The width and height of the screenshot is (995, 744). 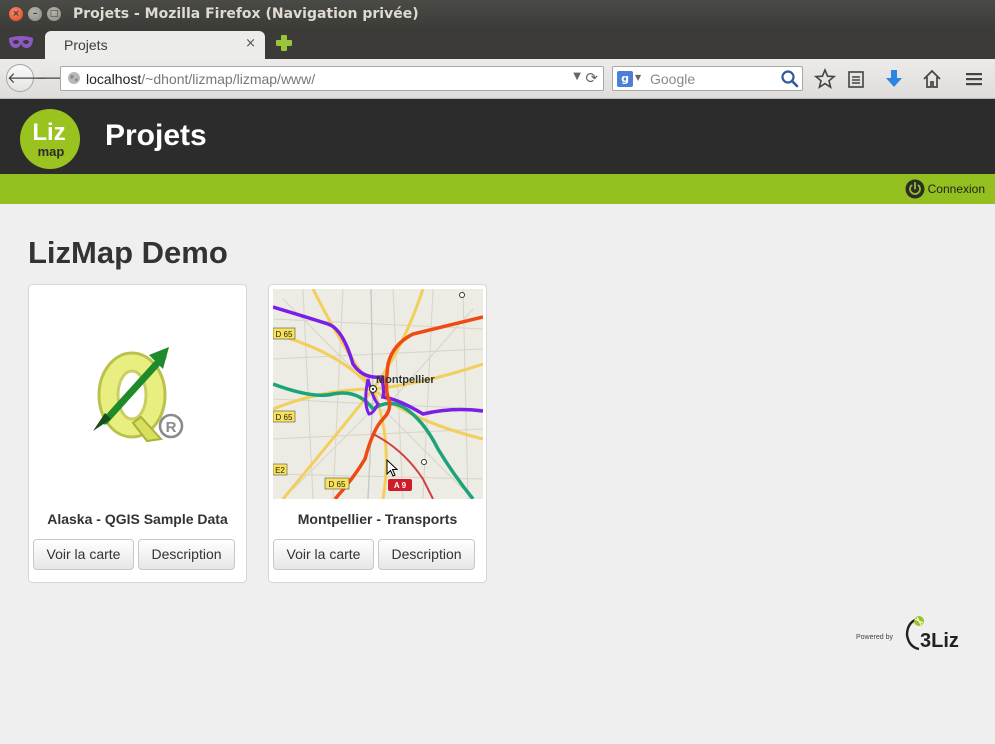 What do you see at coordinates (625, 79) in the screenshot?
I see `google-engine-icon: g` at bounding box center [625, 79].